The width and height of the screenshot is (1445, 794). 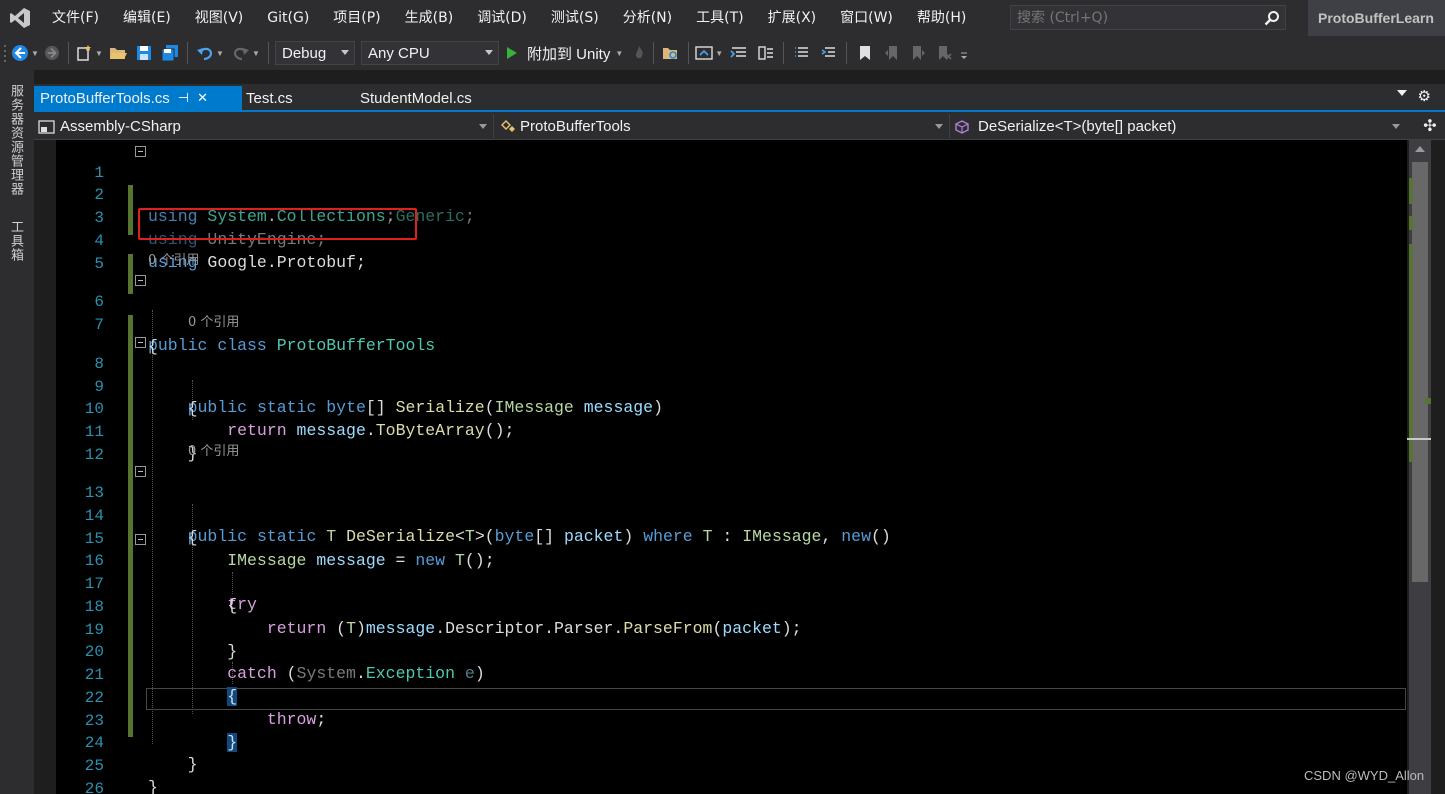 What do you see at coordinates (210, 53) in the screenshot?
I see `undo-icon: ▼` at bounding box center [210, 53].